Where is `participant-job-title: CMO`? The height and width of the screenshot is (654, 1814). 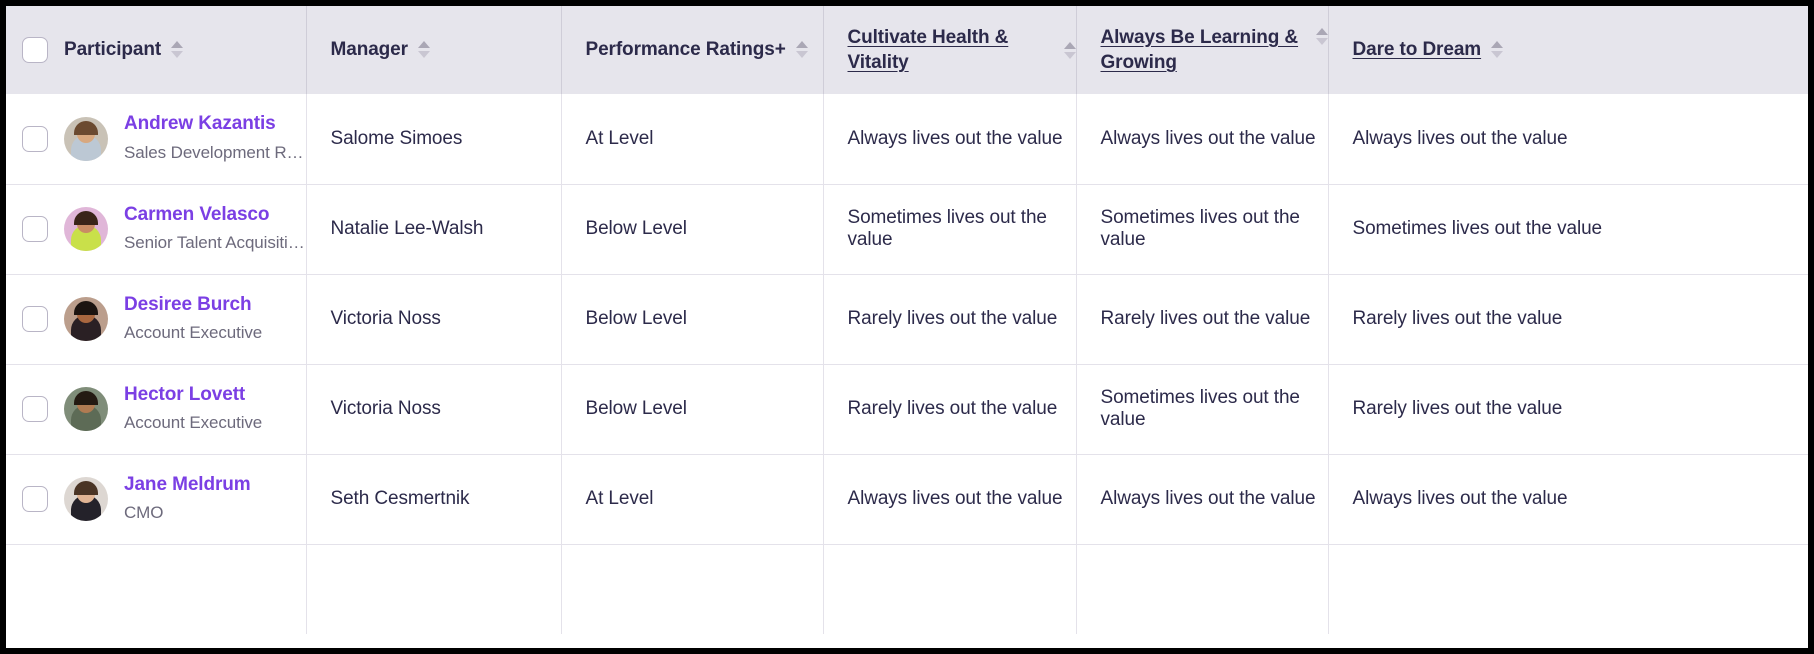
participant-job-title: CMO is located at coordinates (144, 513).